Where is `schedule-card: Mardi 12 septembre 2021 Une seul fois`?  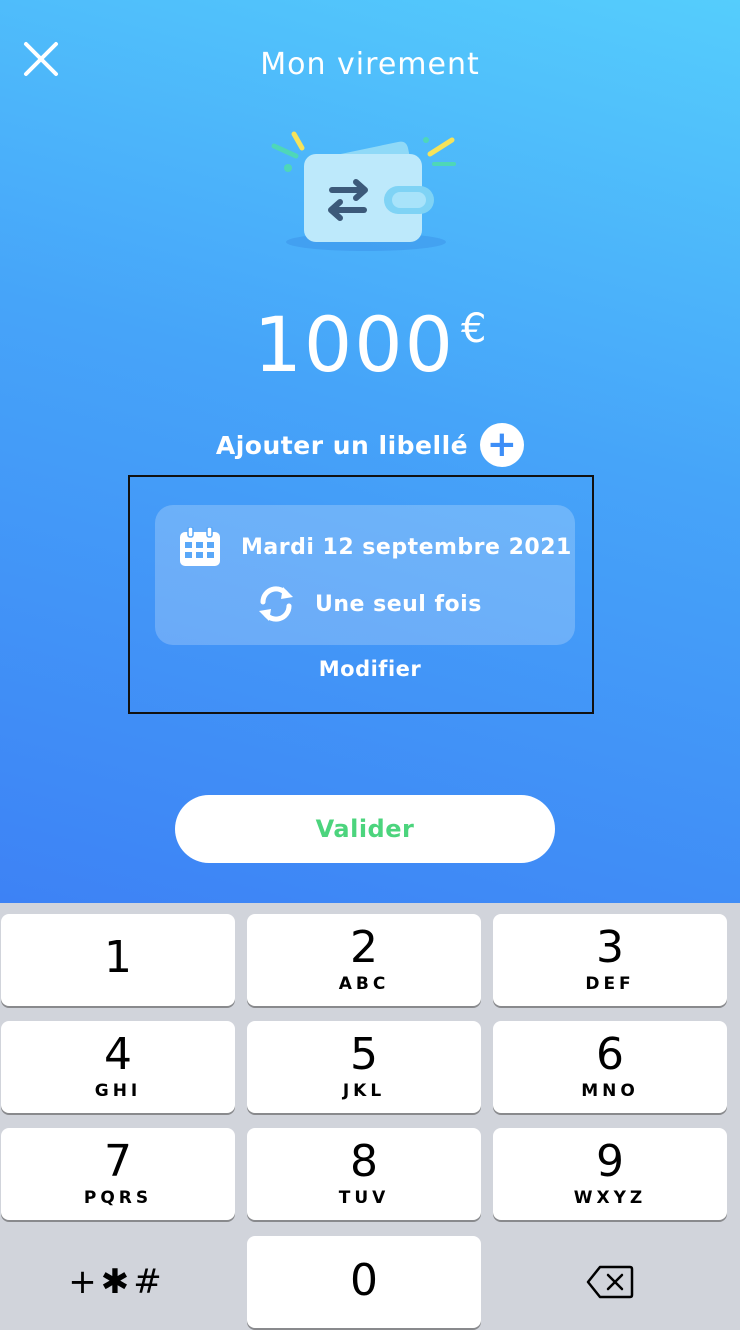 schedule-card: Mardi 12 septembre 2021 Une seul fois is located at coordinates (365, 575).